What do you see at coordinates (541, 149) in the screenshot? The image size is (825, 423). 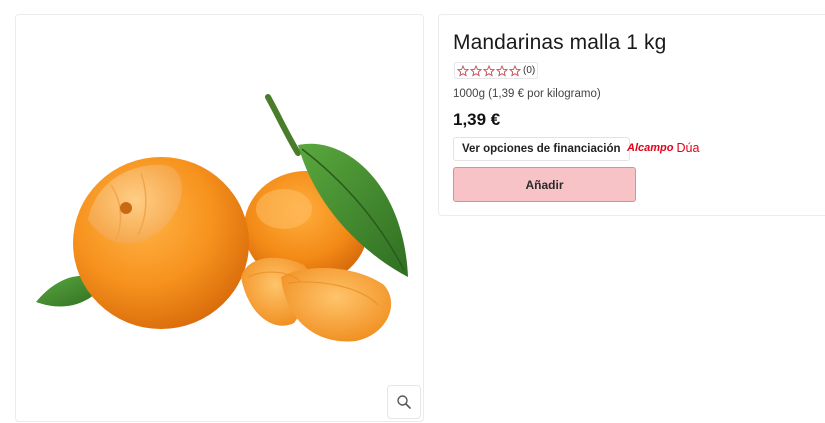 I see `financing-options-button: Ver opciones de financiación` at bounding box center [541, 149].